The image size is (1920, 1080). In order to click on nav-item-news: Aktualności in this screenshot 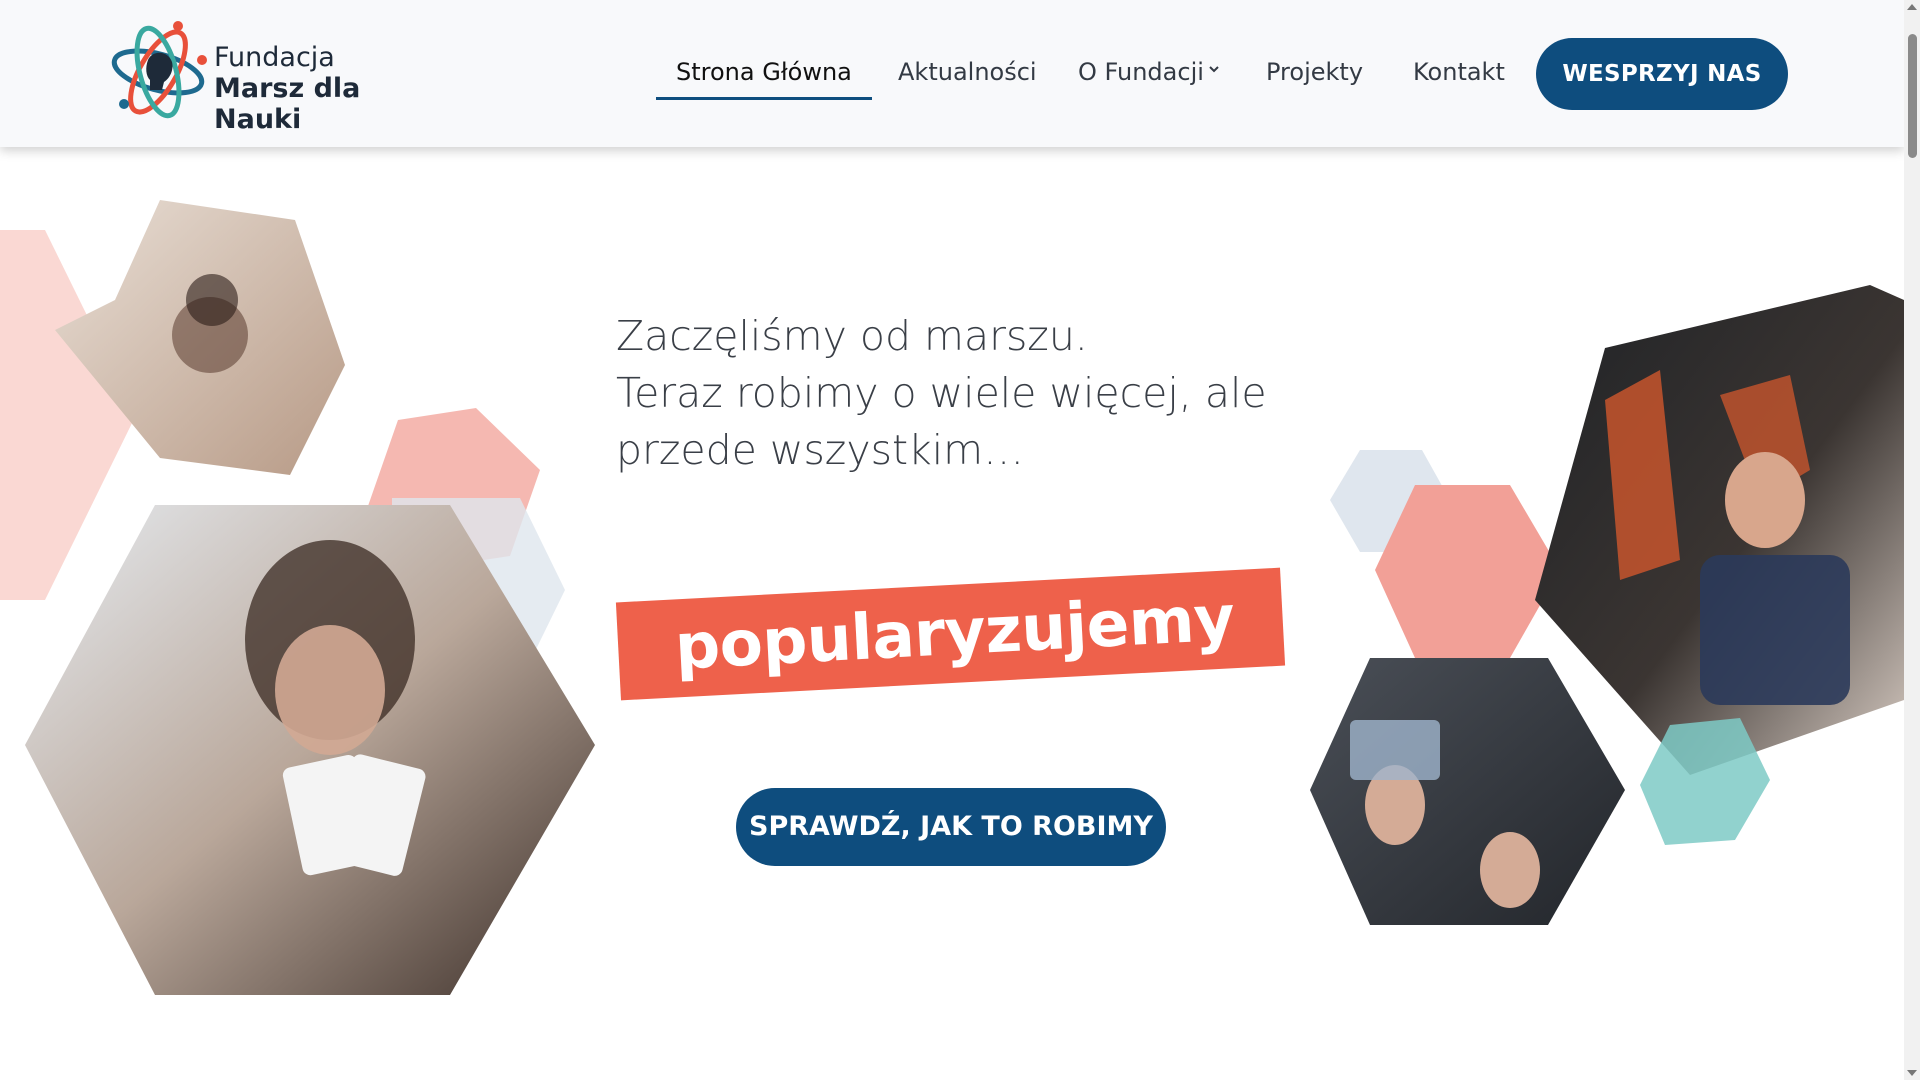, I will do `click(967, 72)`.